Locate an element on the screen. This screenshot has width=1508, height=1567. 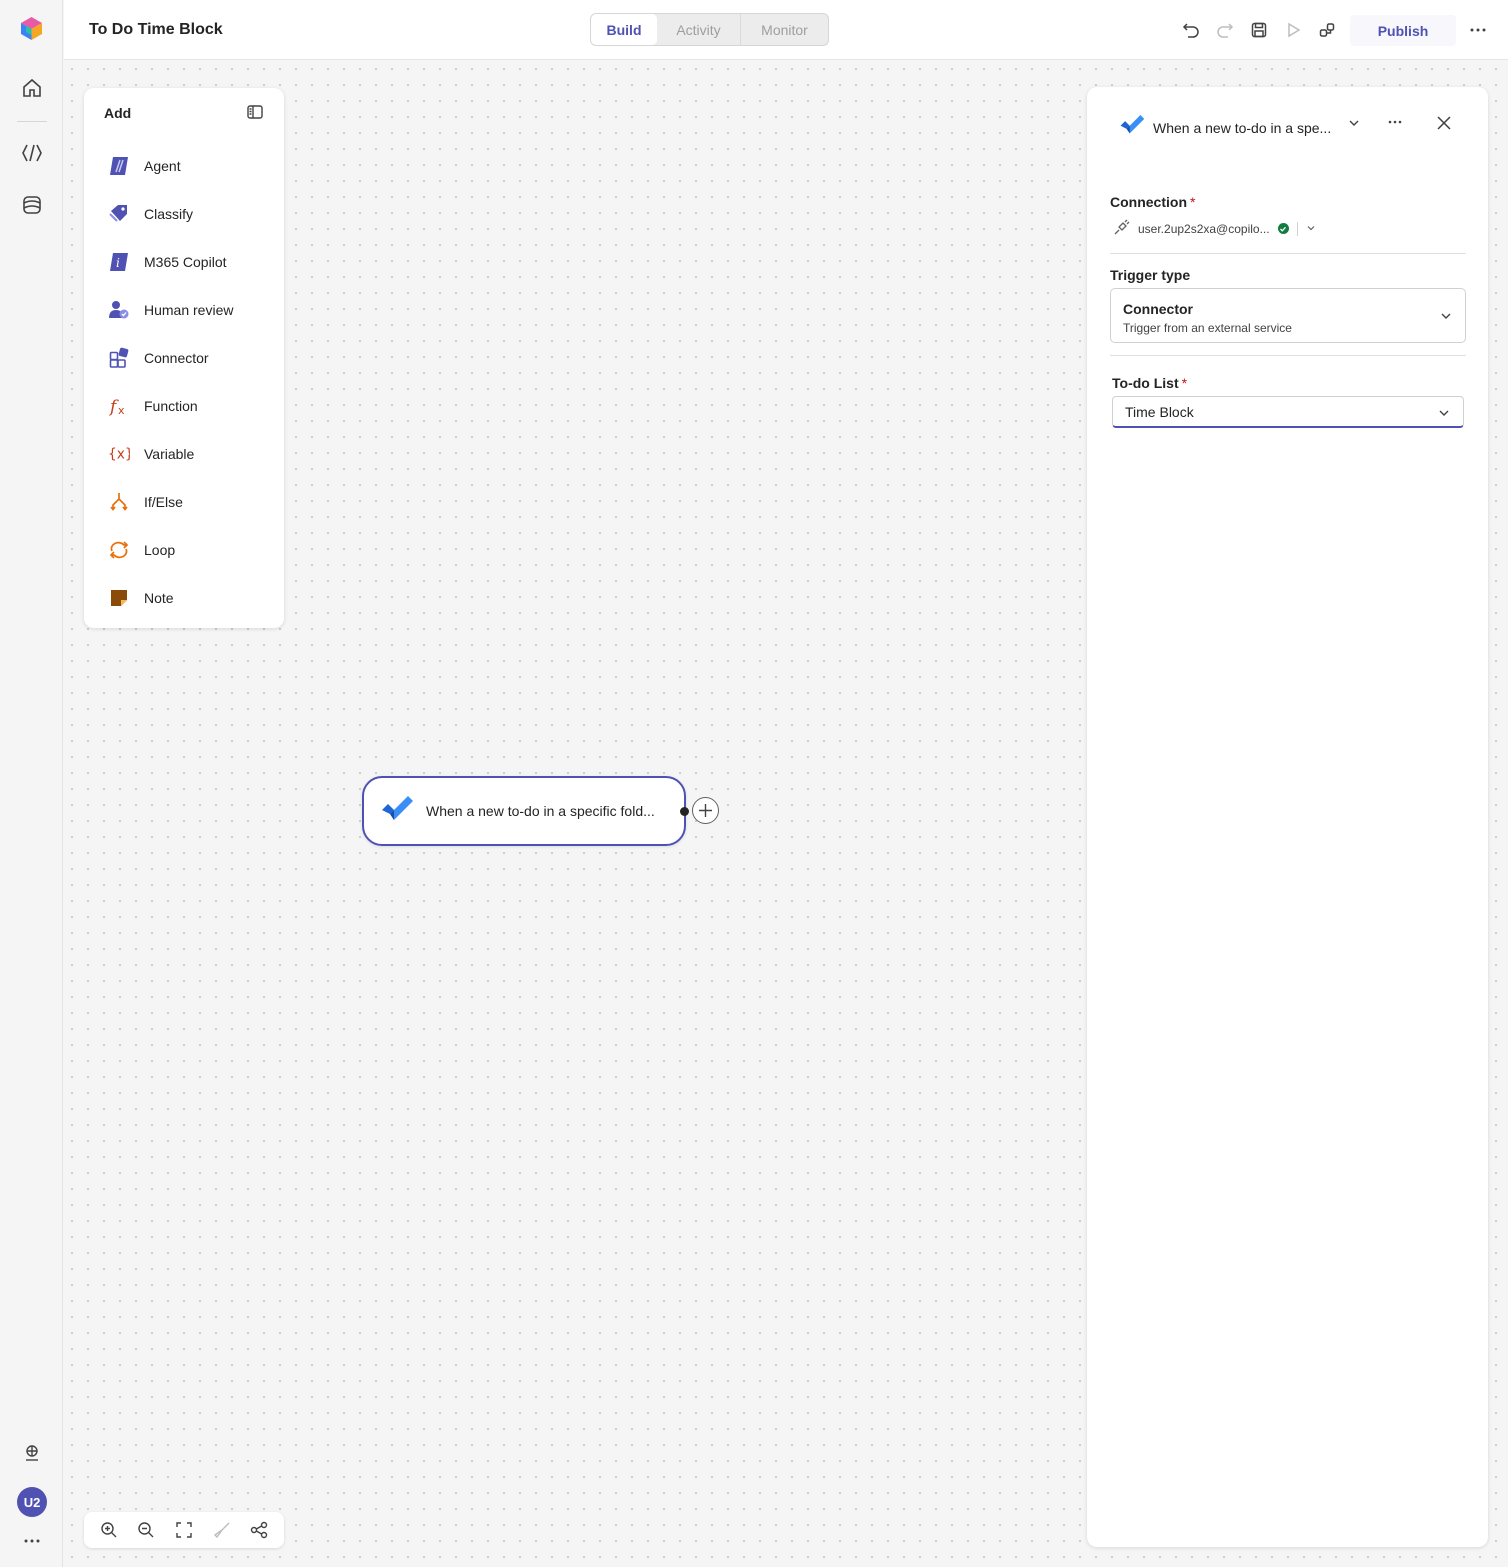
tidy-up-icon is located at coordinates (222, 1530).